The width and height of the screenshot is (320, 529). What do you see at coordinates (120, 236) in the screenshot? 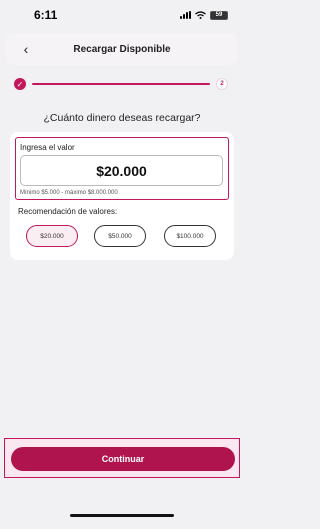
I see `amount-chip-50000: $50.000` at bounding box center [120, 236].